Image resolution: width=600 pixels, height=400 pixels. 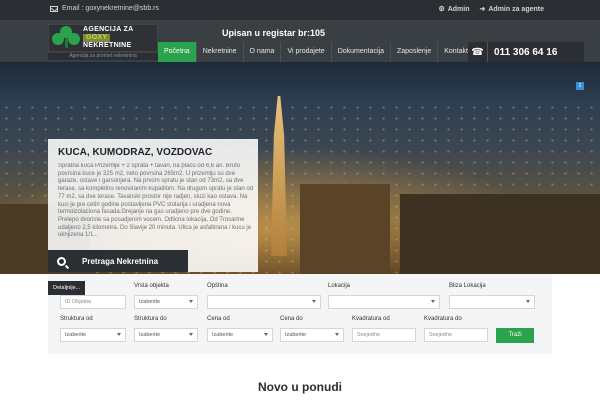 I want to click on cena-do-select: Izaberite, so click(x=312, y=335).